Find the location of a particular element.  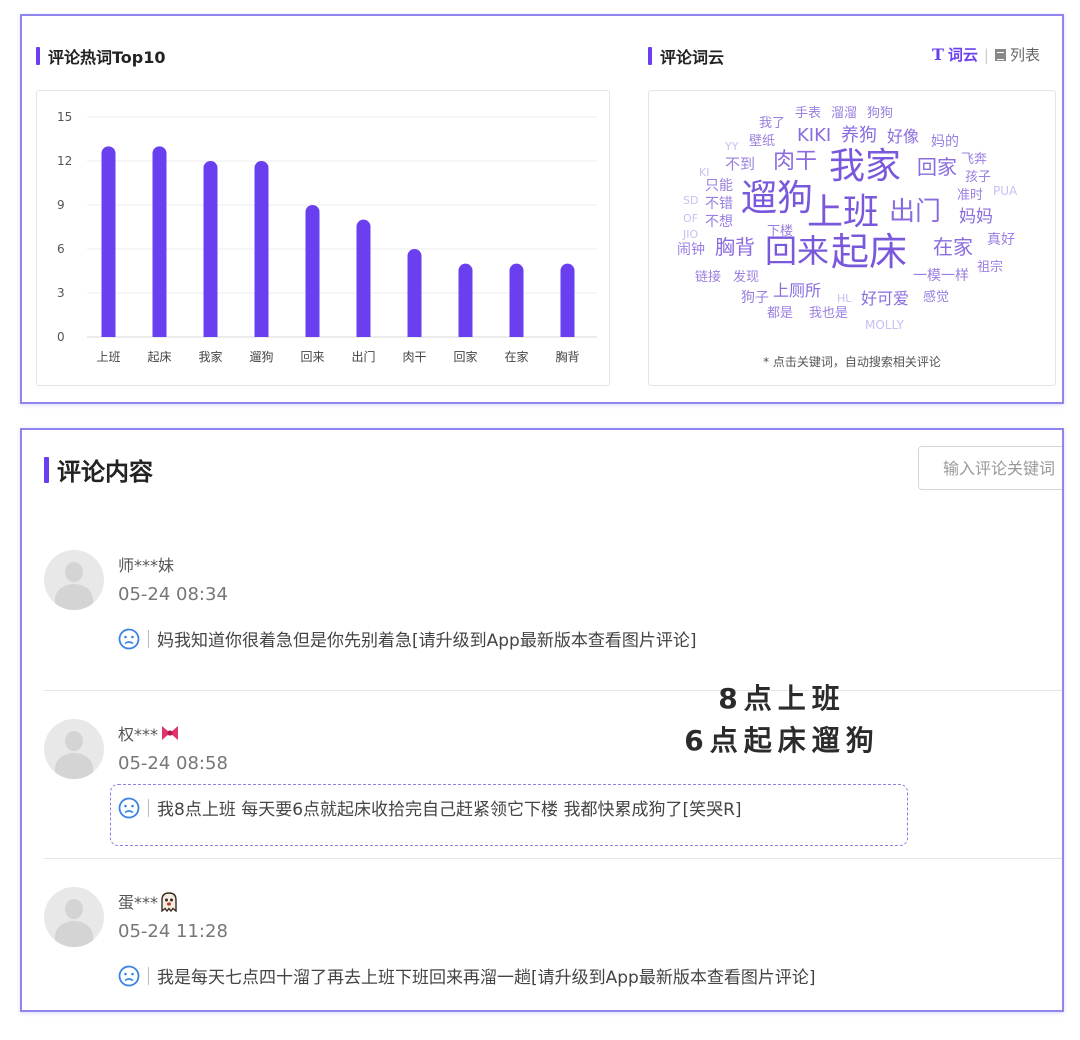

bar-出门 is located at coordinates (363, 278).